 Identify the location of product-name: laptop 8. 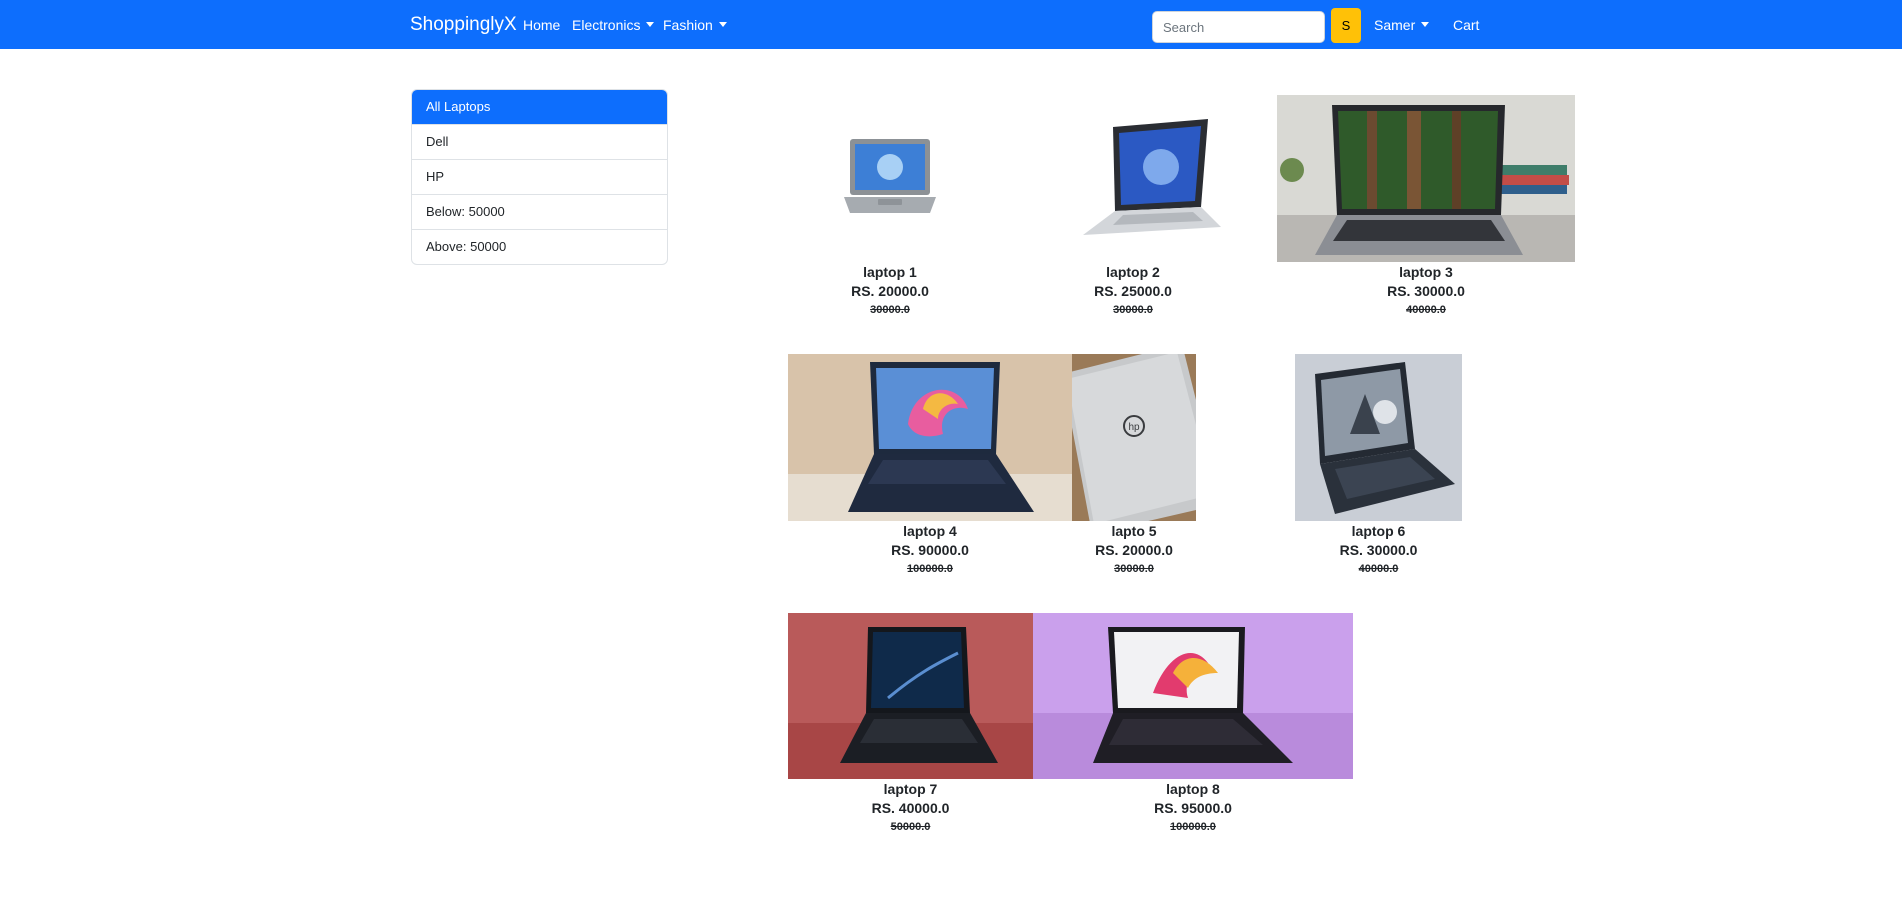
(1193, 789).